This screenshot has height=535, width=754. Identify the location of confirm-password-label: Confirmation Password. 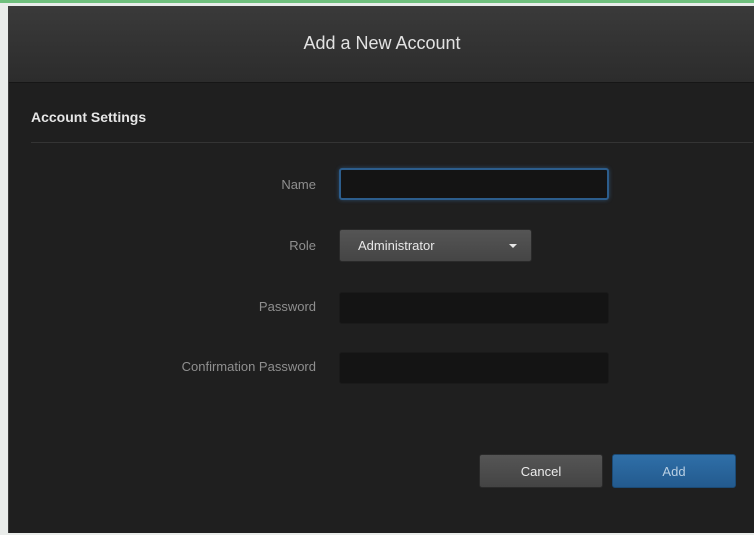
(248, 366).